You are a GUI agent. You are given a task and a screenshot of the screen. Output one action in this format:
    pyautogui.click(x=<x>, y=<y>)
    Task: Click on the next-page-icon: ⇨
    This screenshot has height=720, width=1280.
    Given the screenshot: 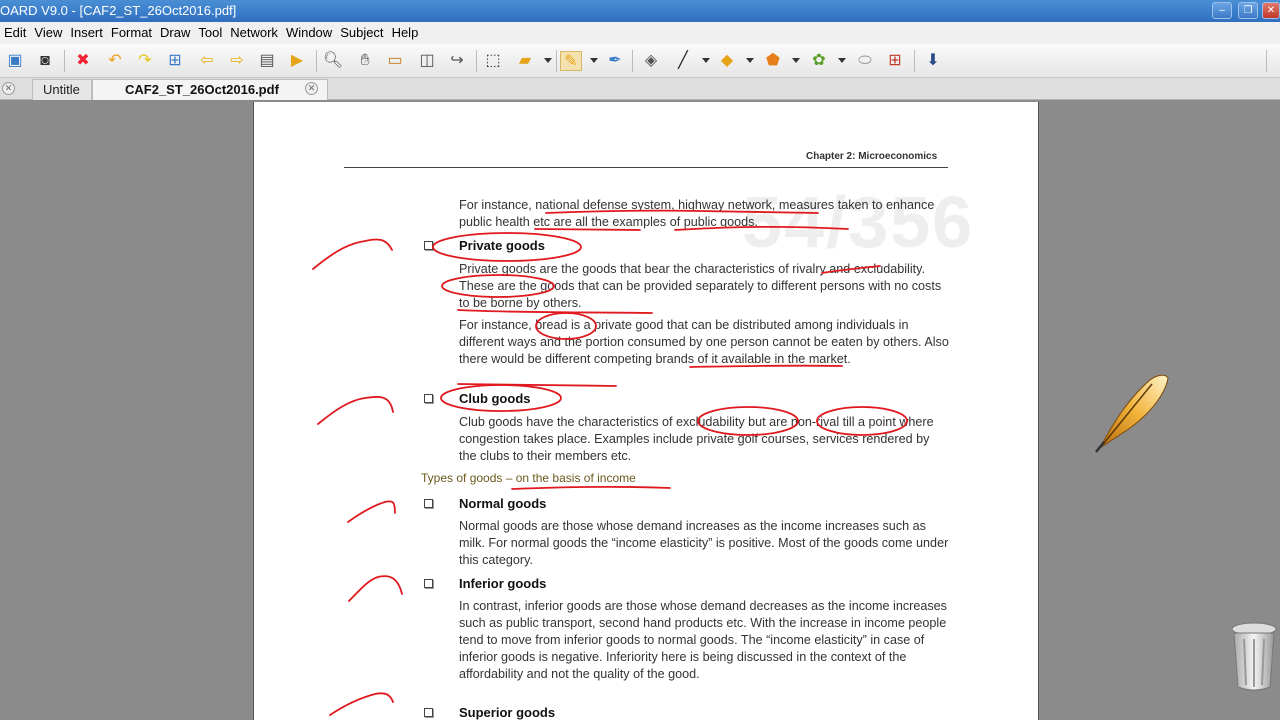 What is the action you would take?
    pyautogui.click(x=237, y=61)
    